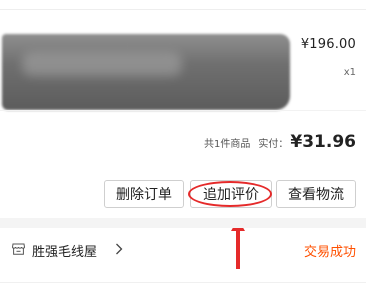  What do you see at coordinates (144, 194) in the screenshot?
I see `delete-order-button: 删除订单` at bounding box center [144, 194].